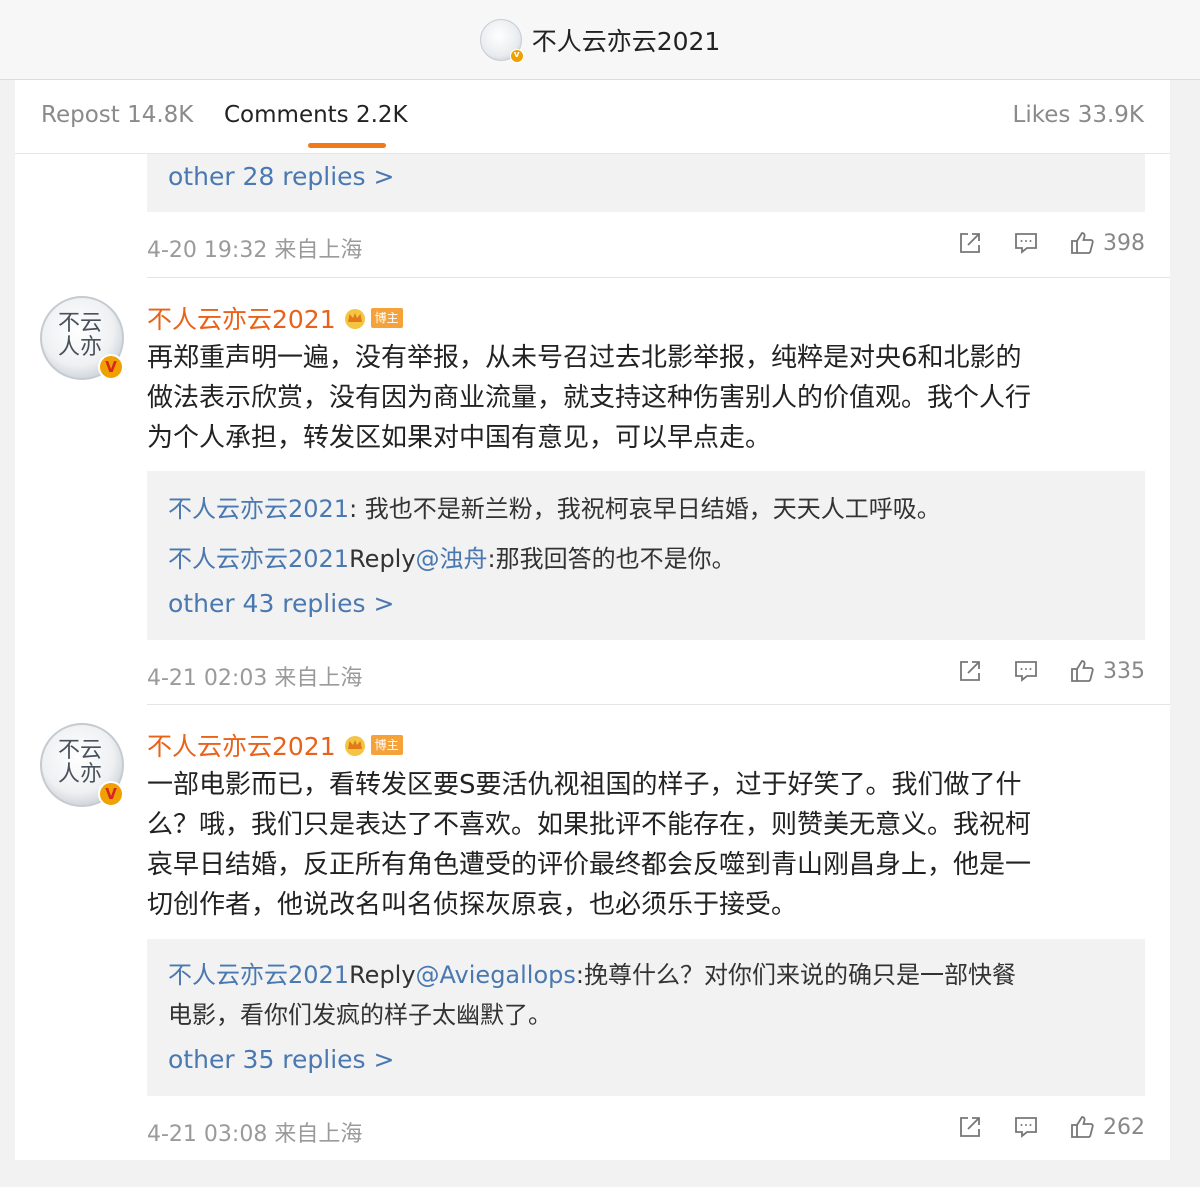 The height and width of the screenshot is (1187, 1200). Describe the element at coordinates (255, 678) in the screenshot. I see `comment-meta: 4-21 02:03 来自上海` at that location.